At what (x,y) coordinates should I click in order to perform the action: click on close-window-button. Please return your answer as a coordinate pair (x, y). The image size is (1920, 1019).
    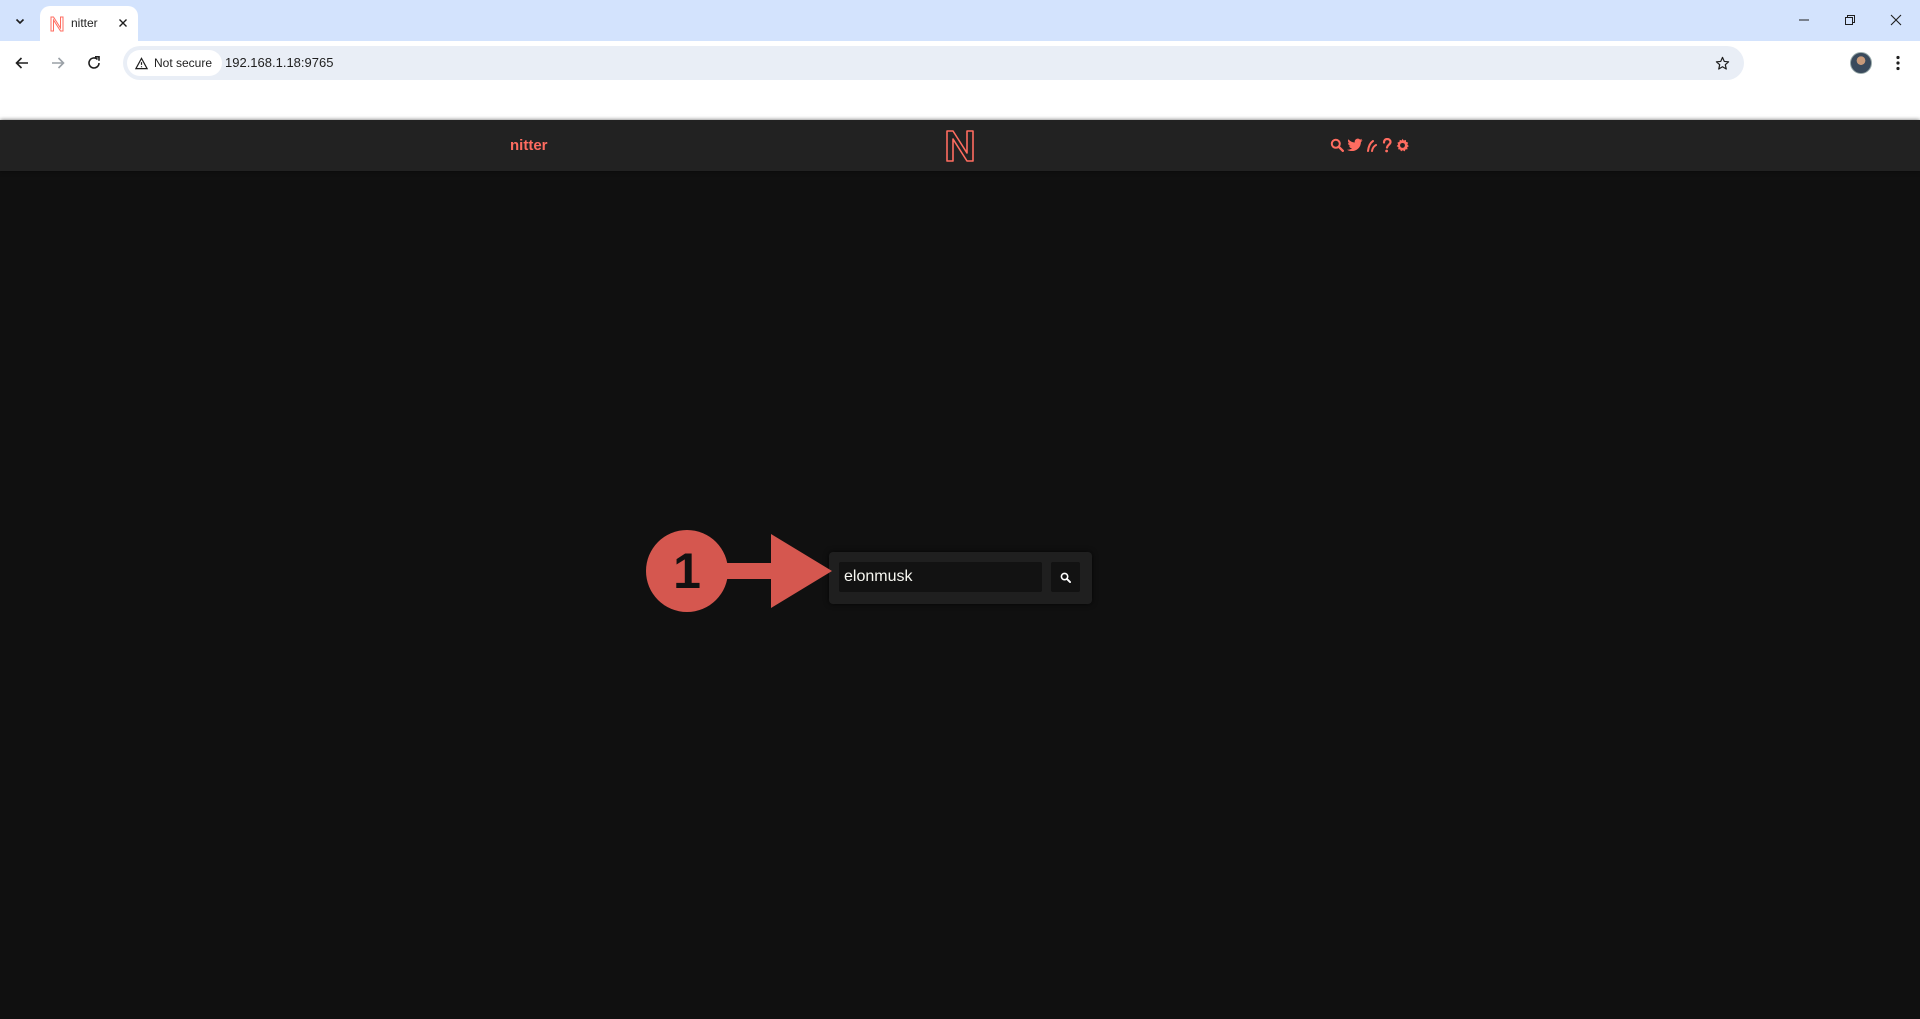
    Looking at the image, I should click on (1896, 20).